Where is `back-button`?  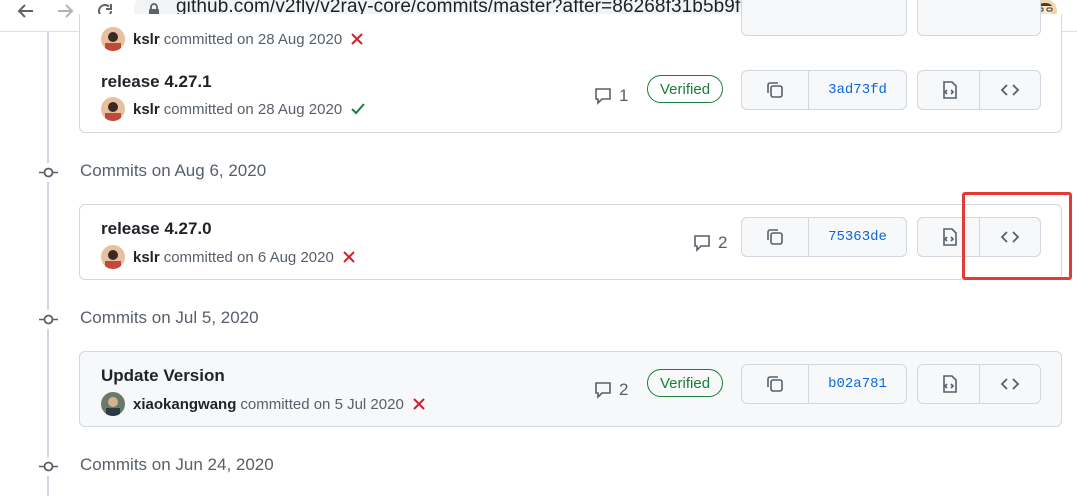 back-button is located at coordinates (26, 11).